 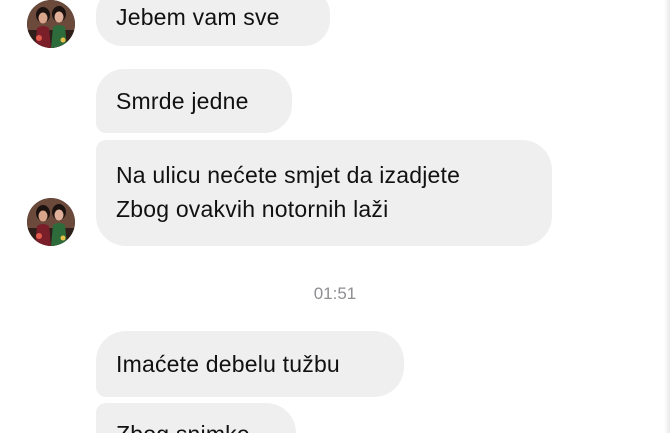 I want to click on message-bubble: Imaćete debelu tužbu, so click(x=250, y=364).